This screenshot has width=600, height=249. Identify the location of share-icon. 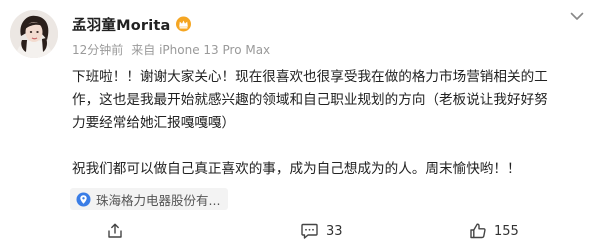
(115, 231).